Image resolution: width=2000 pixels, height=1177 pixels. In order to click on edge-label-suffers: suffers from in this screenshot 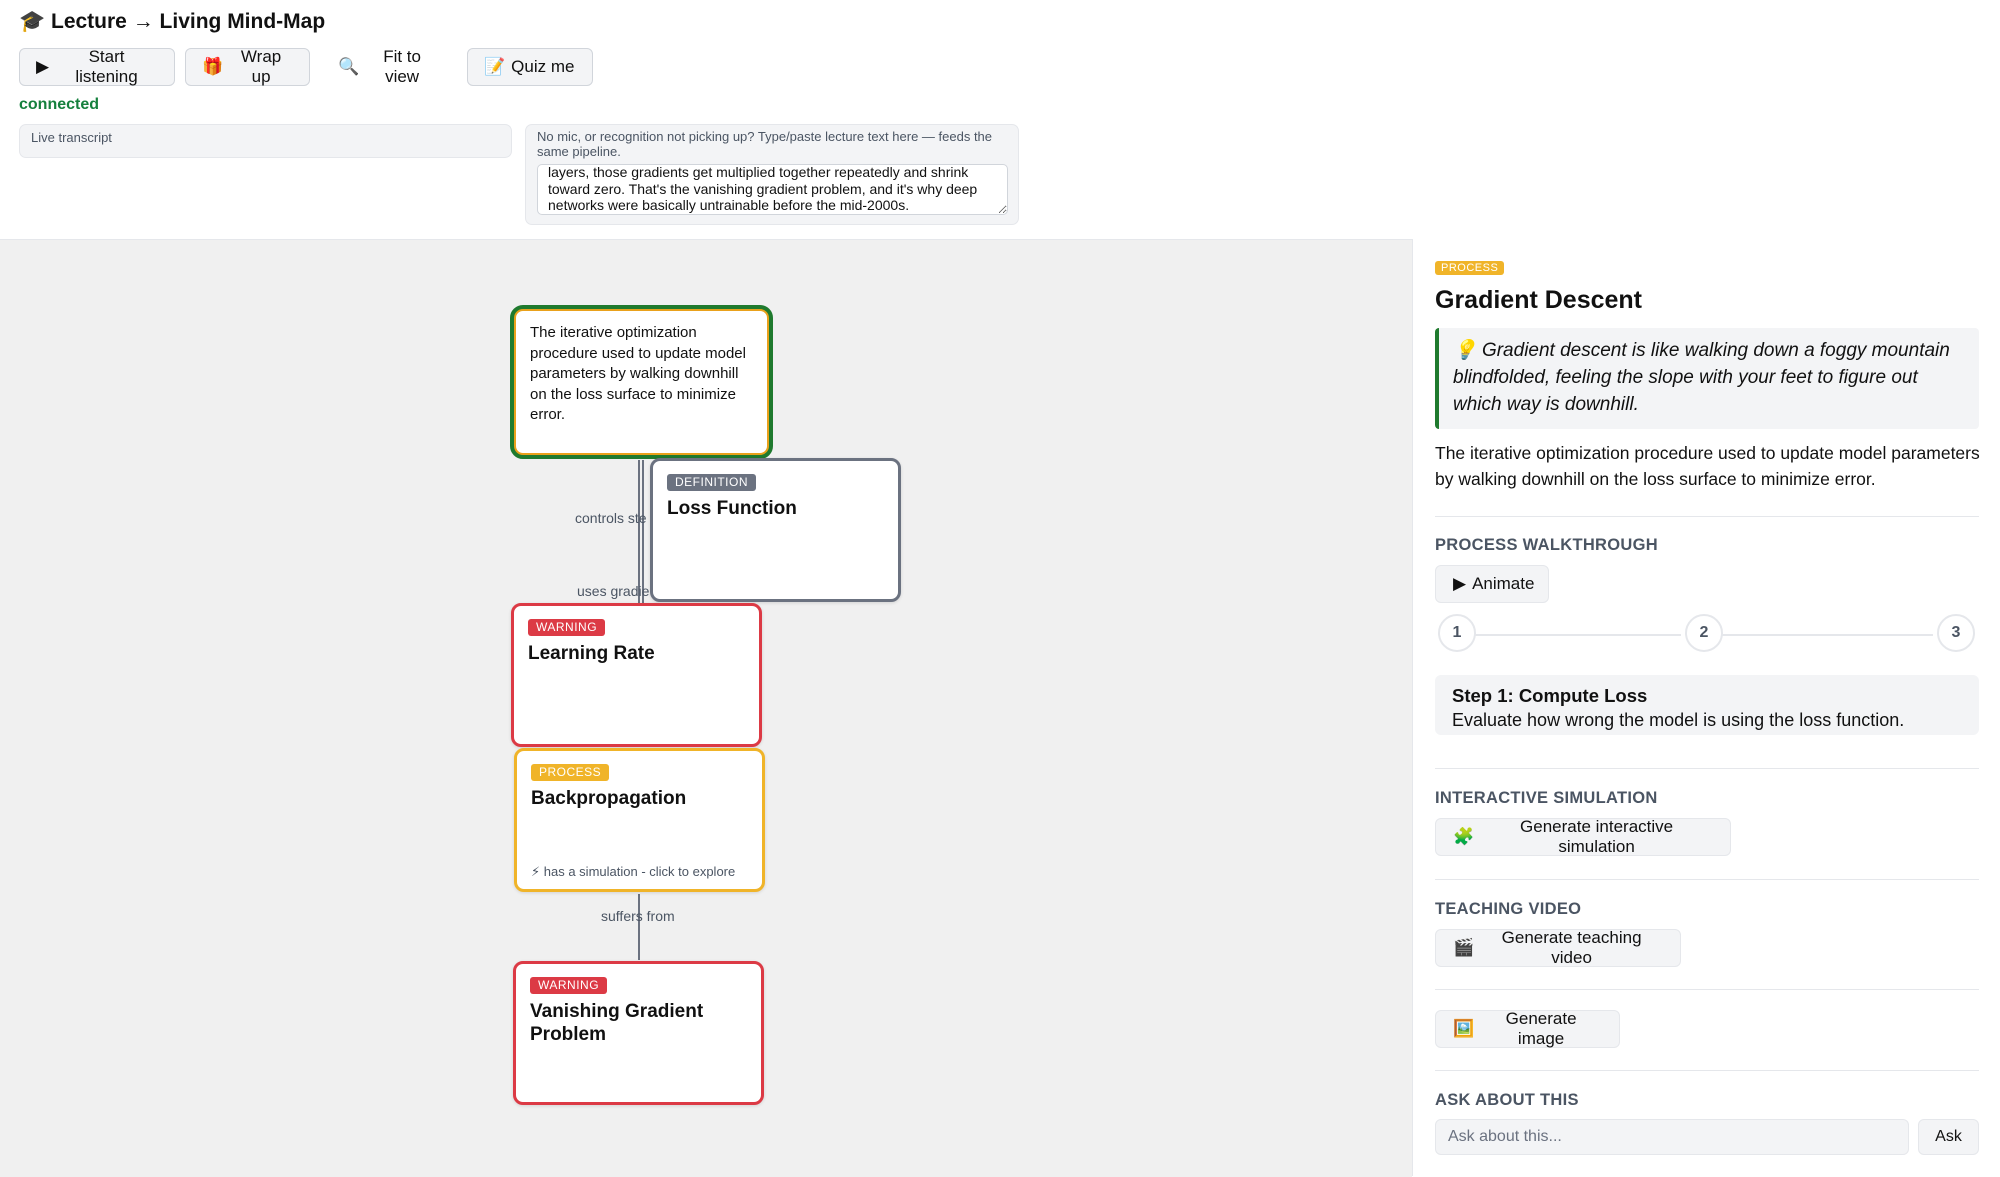, I will do `click(638, 916)`.